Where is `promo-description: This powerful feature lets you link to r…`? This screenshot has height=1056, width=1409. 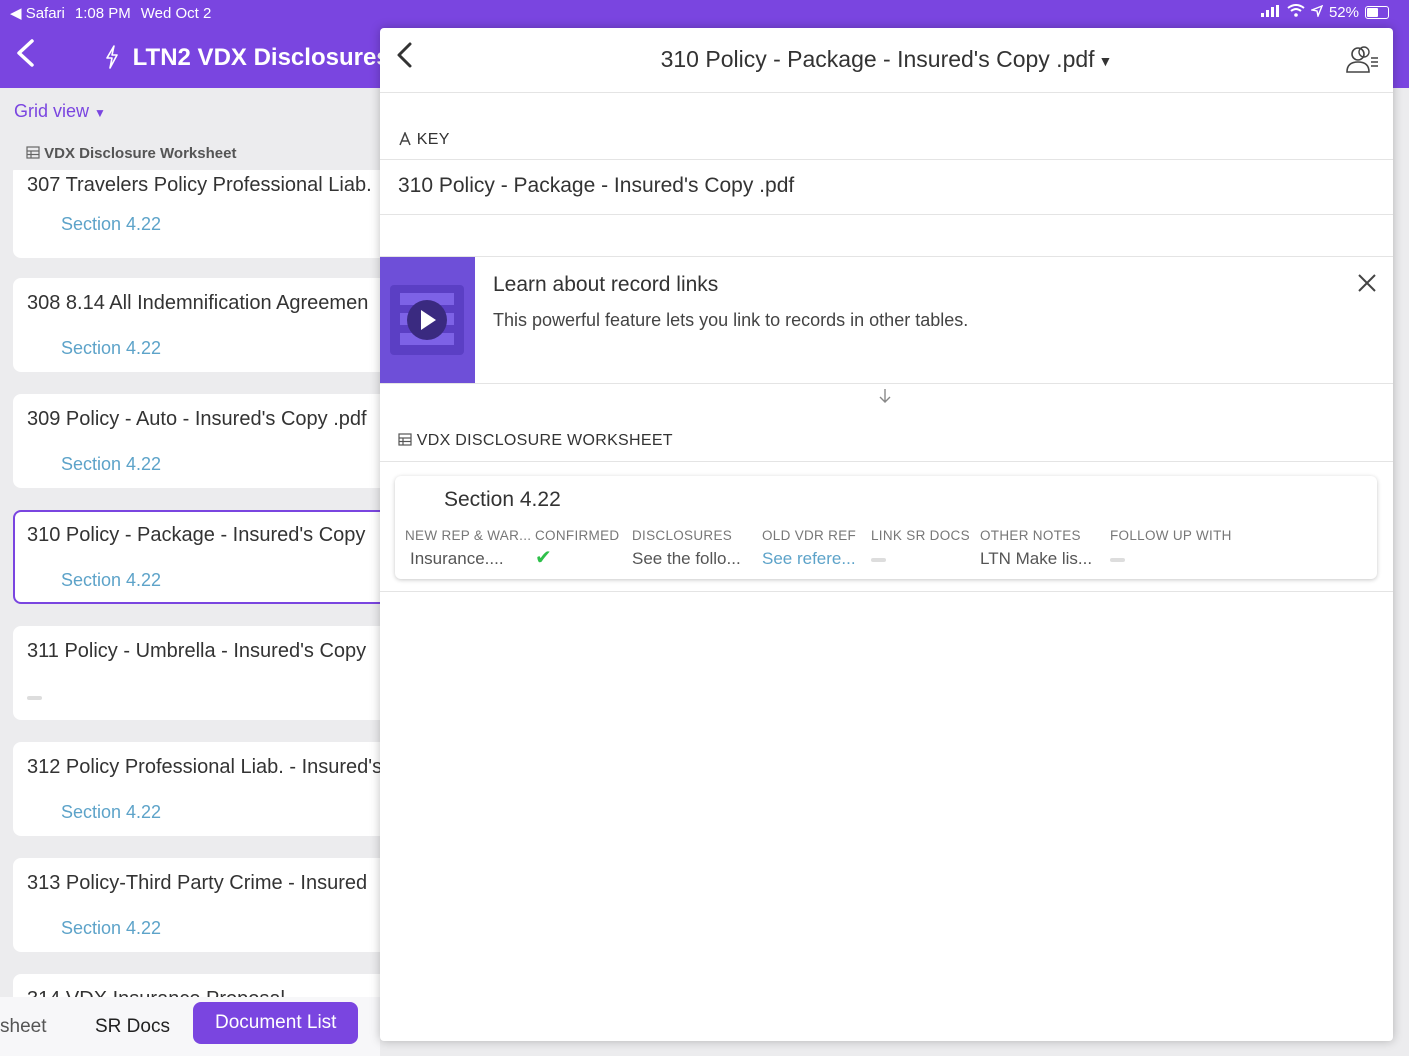 promo-description: This powerful feature lets you link to r… is located at coordinates (731, 320).